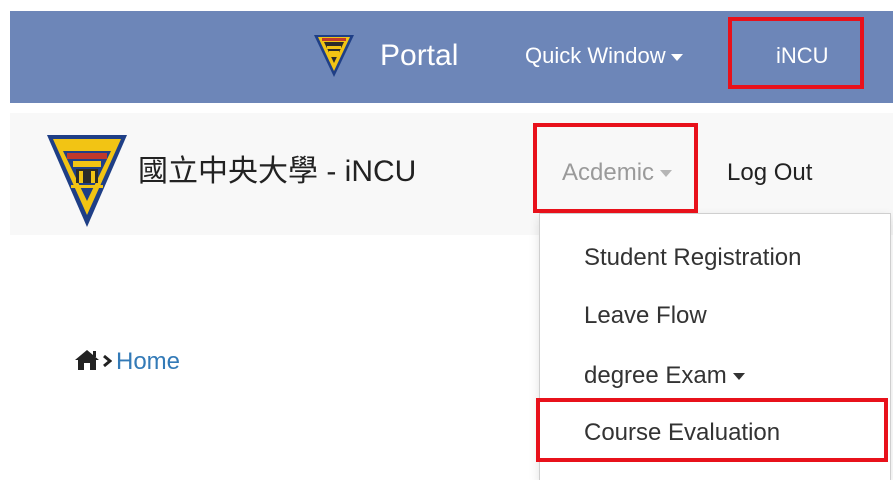  What do you see at coordinates (419, 56) in the screenshot?
I see `portal-link: Portal` at bounding box center [419, 56].